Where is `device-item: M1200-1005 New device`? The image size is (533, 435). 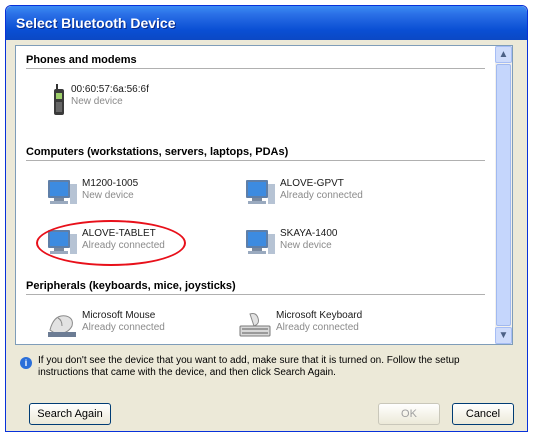
device-item: M1200-1005 New device is located at coordinates (92, 193).